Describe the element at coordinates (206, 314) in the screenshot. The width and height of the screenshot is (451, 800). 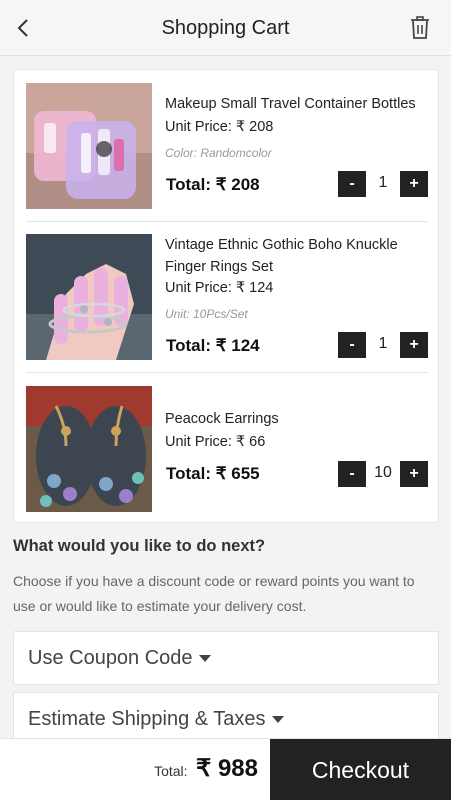
I see `product-attribute: Unit: 10Pcs/Set` at that location.